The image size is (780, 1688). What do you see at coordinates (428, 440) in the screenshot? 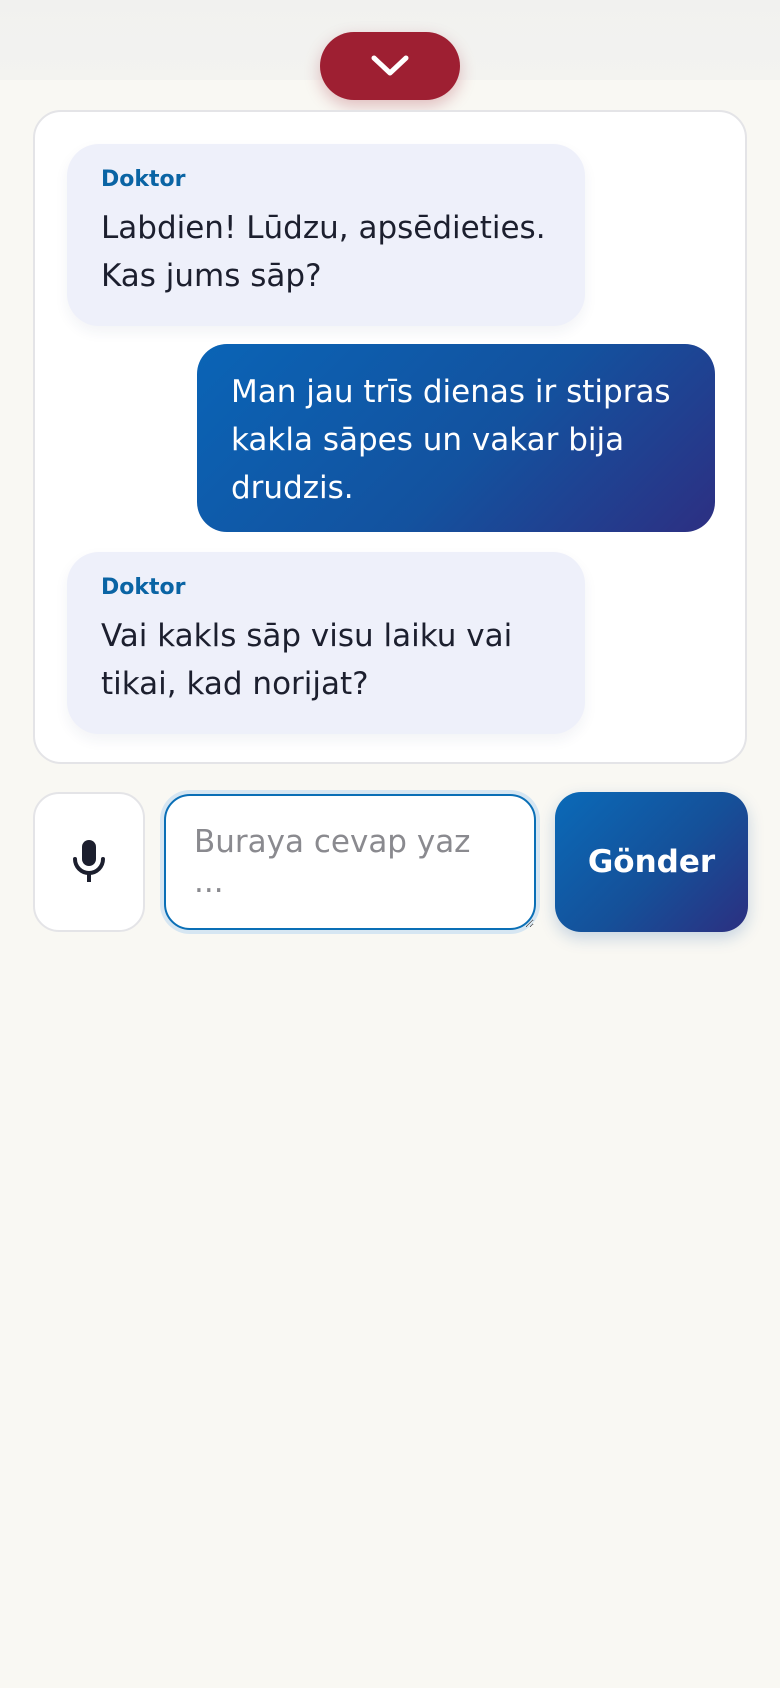
I see `message-line: kakla sāpes un vakar bija` at bounding box center [428, 440].